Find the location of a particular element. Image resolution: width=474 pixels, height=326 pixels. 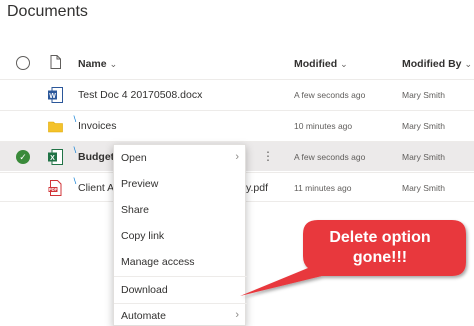

file-type-header-icon is located at coordinates (55, 62).